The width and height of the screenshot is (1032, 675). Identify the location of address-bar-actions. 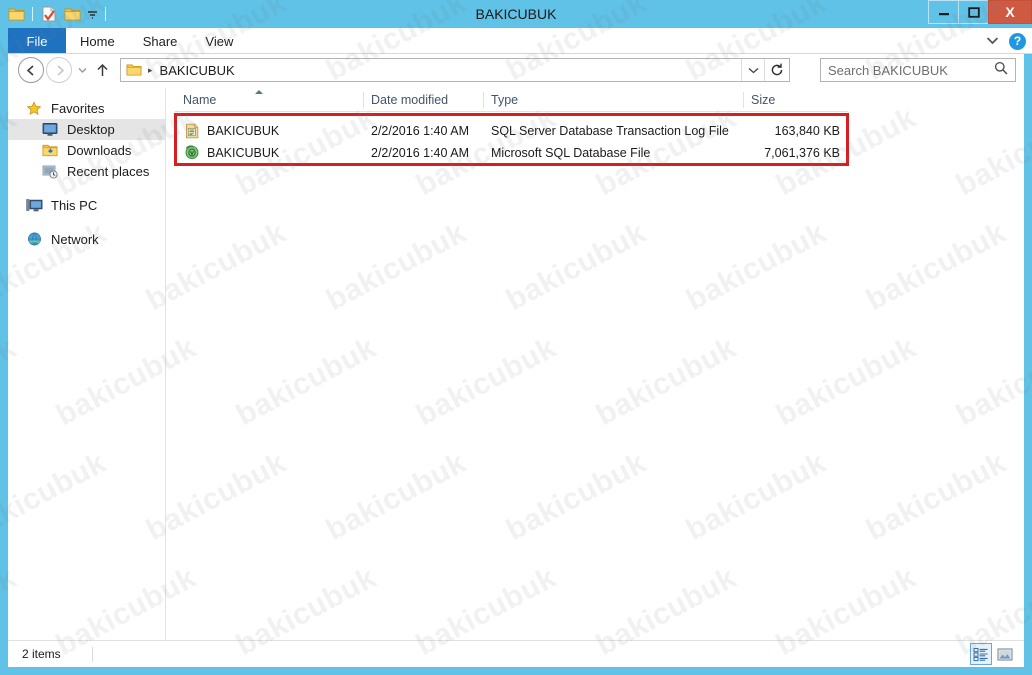
(765, 70).